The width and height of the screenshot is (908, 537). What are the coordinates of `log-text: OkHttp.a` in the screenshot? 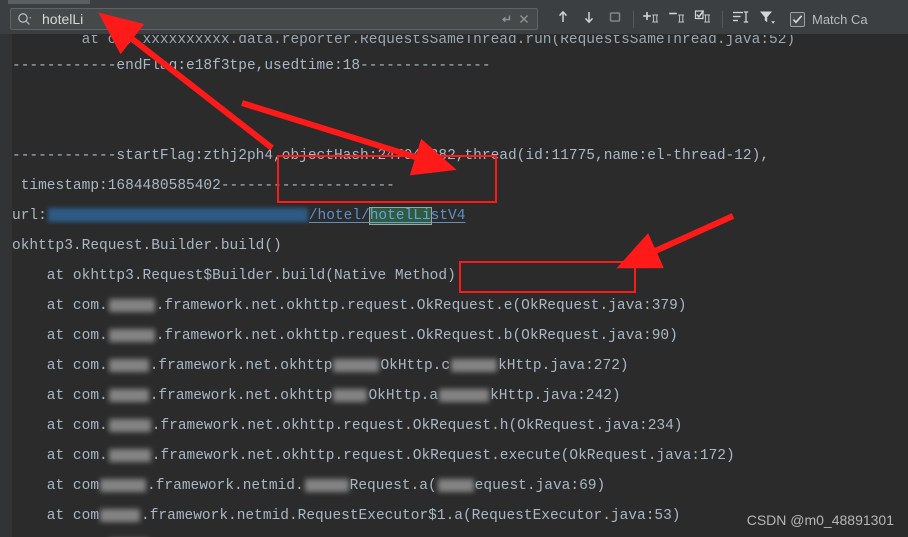 It's located at (403, 396).